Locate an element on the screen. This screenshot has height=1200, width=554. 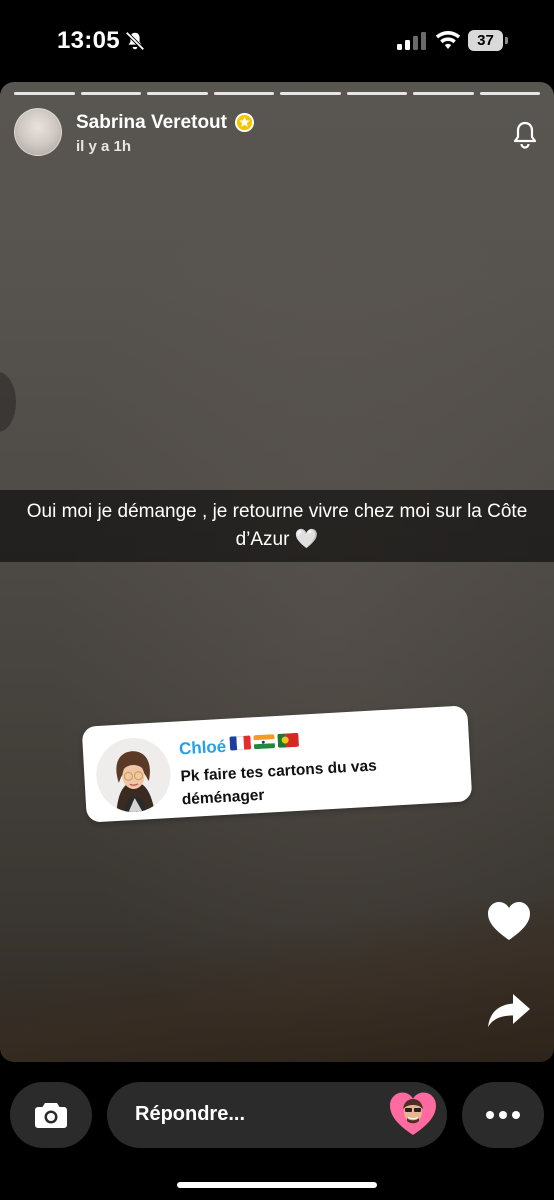
notification-bell-icon is located at coordinates (525, 135).